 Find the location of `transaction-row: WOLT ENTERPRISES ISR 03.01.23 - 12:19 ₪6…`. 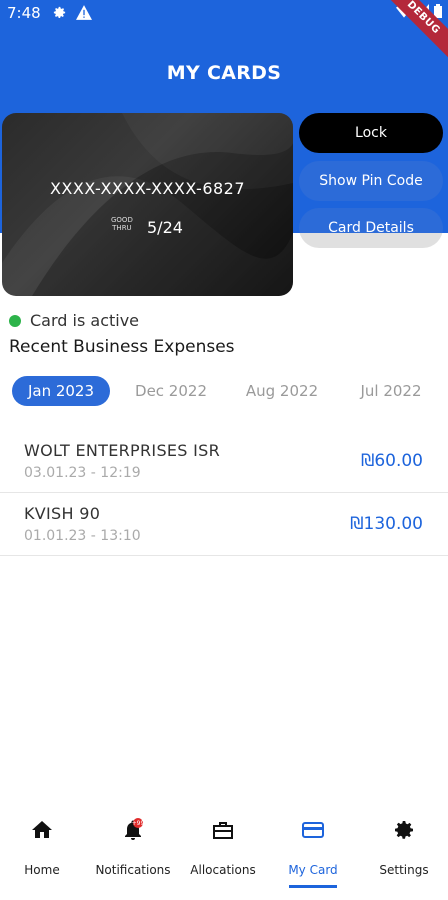

transaction-row: WOLT ENTERPRISES ISR 03.01.23 - 12:19 ₪6… is located at coordinates (224, 462).